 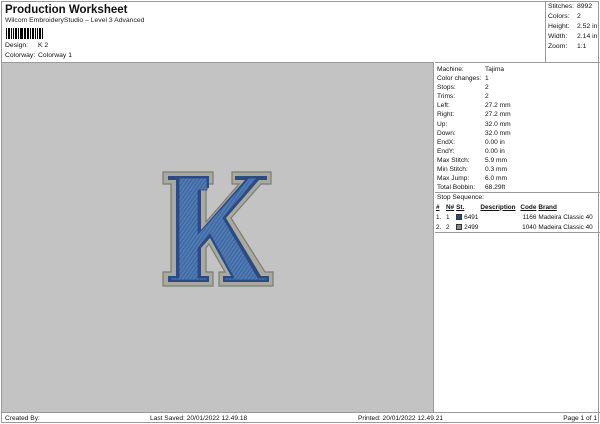 I want to click on row-index: 1., so click(x=439, y=217).